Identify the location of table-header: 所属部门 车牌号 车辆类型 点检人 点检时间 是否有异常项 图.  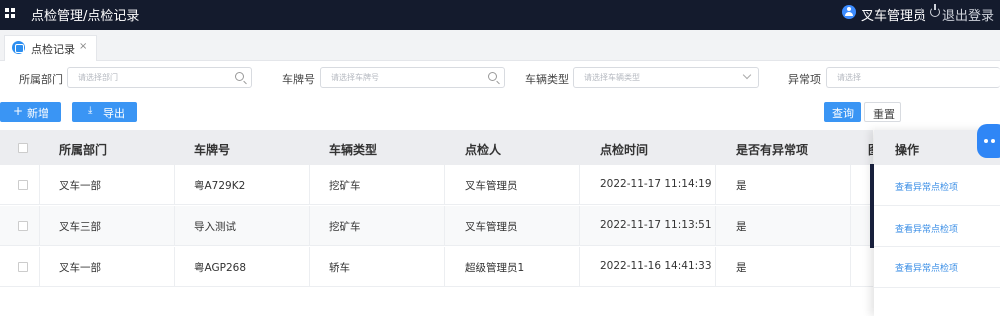
(436, 147).